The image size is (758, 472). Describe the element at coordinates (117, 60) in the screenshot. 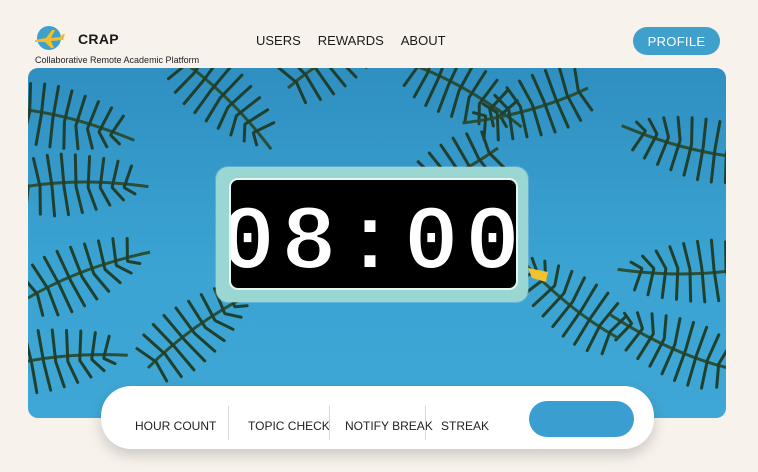

I see `brand-subtitle: Collaborative Remote Academic Platform` at that location.